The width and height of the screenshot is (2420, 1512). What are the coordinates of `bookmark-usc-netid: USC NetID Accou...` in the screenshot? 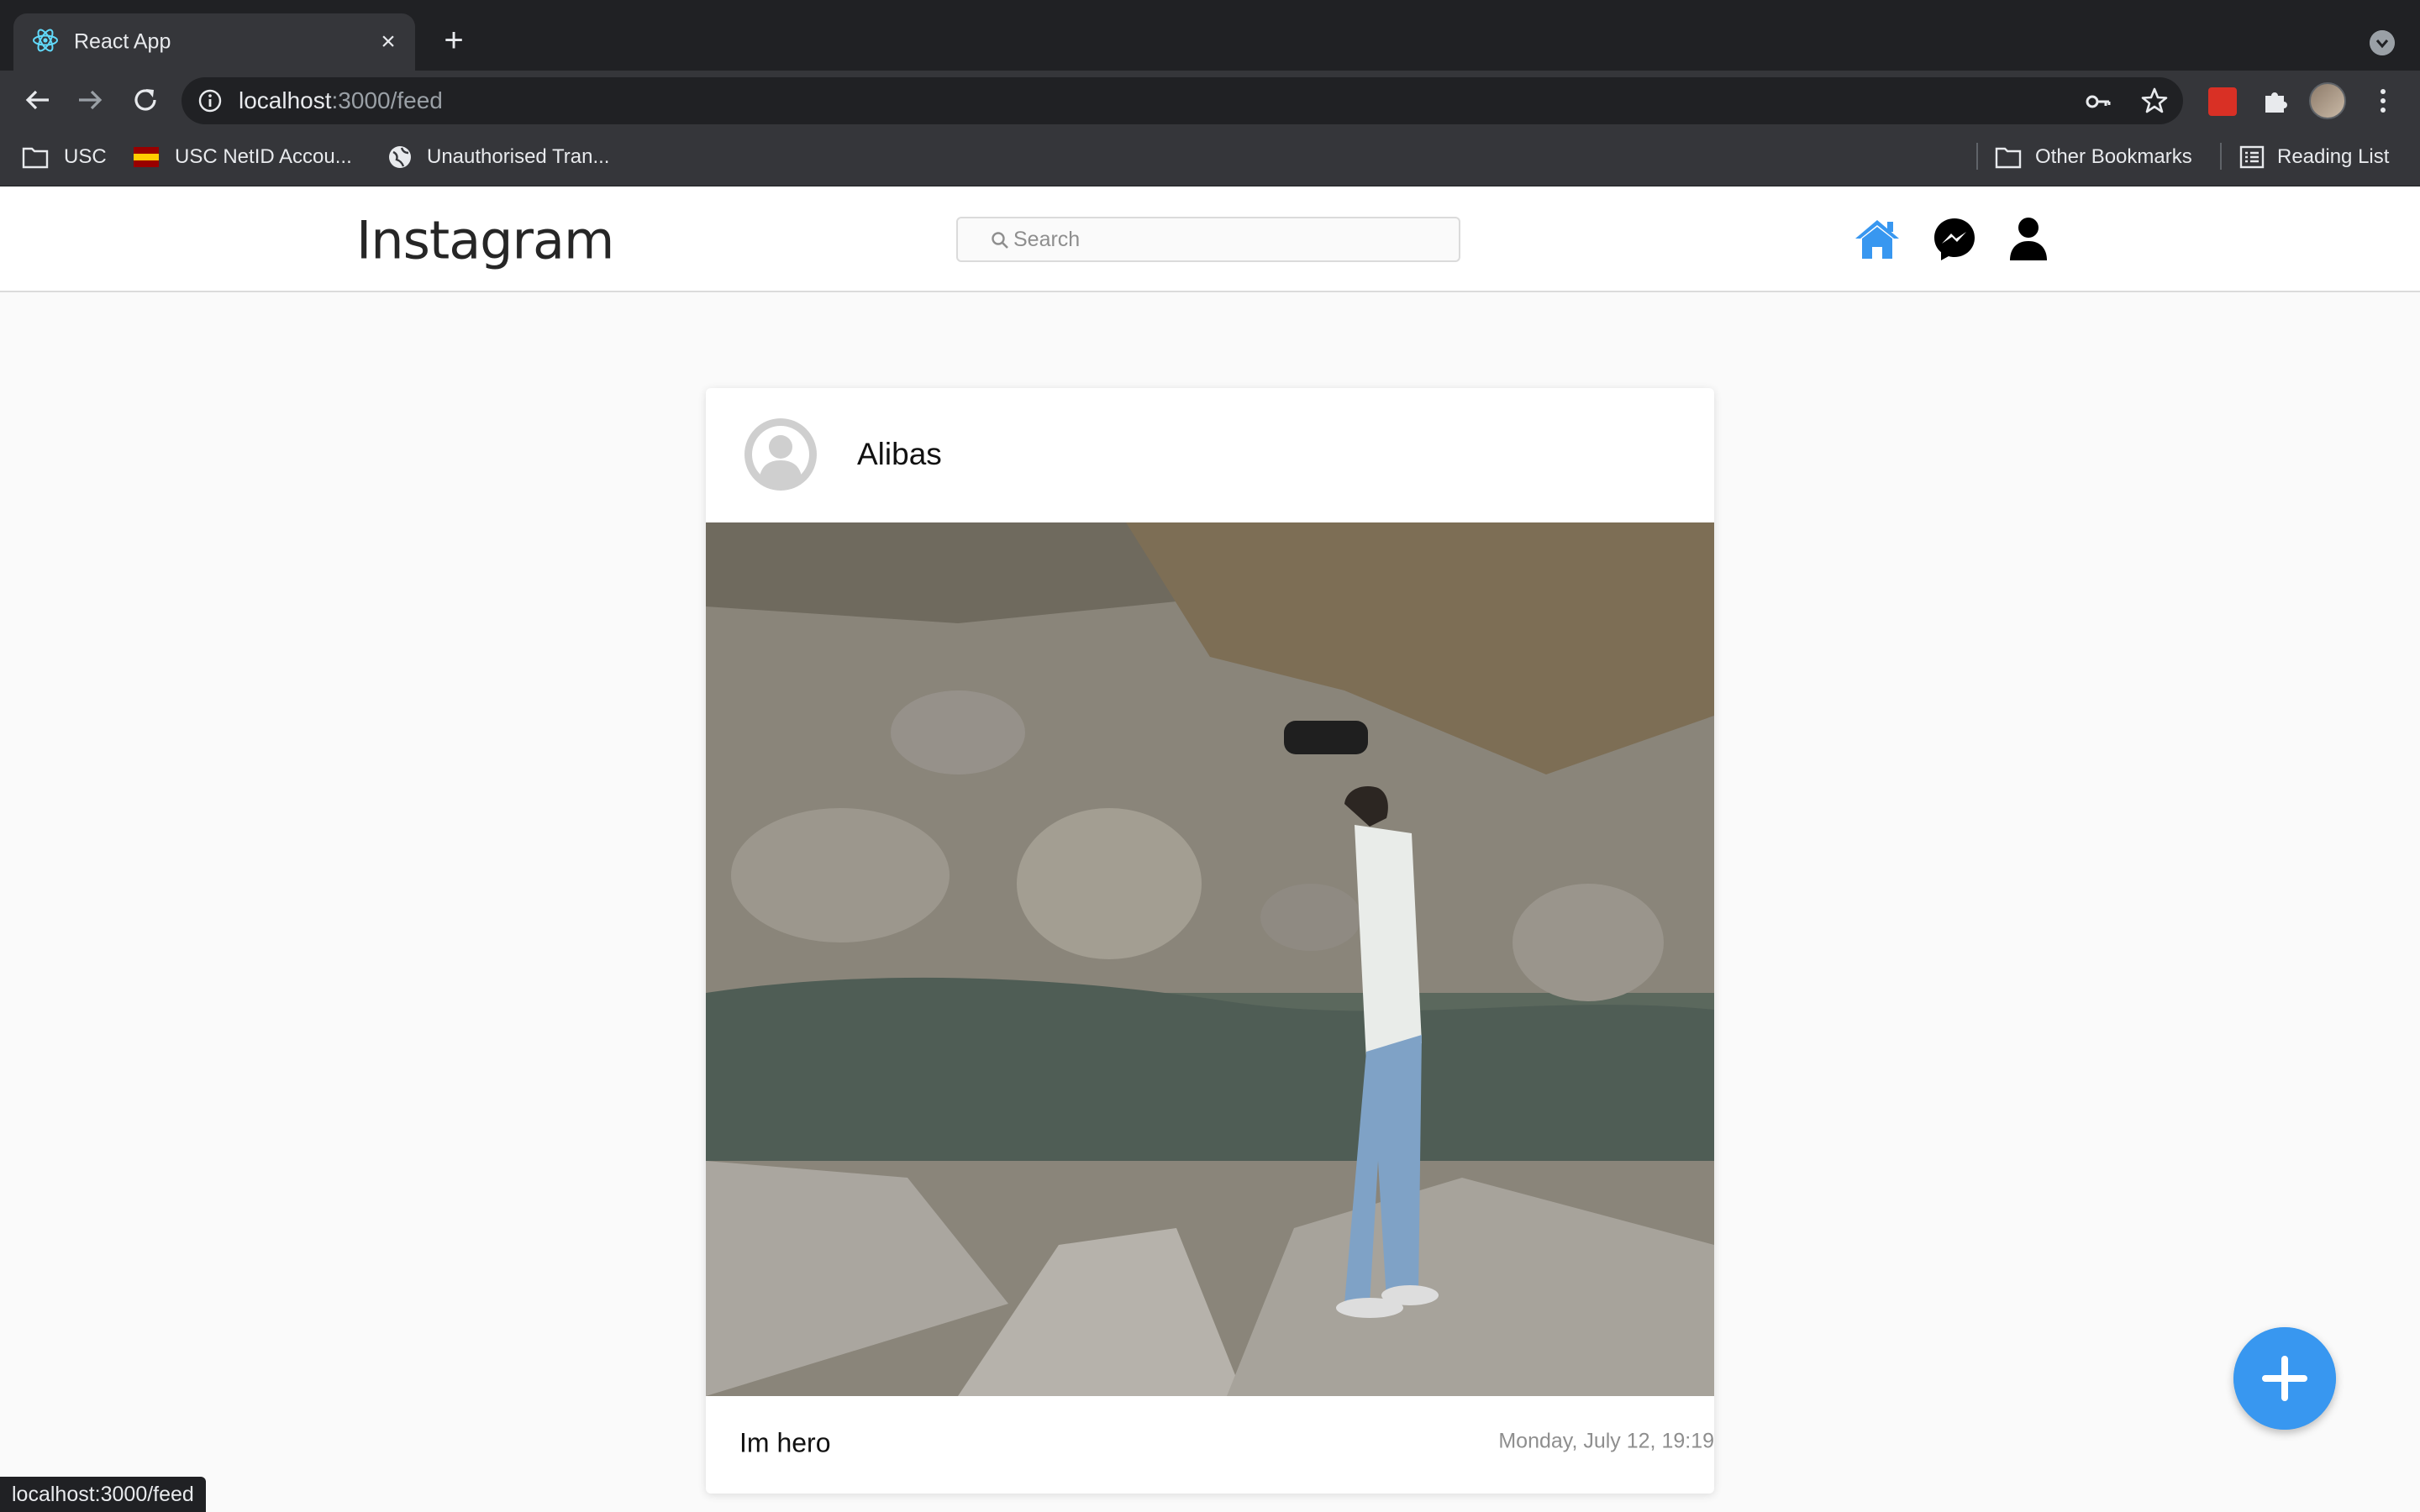 It's located at (263, 157).